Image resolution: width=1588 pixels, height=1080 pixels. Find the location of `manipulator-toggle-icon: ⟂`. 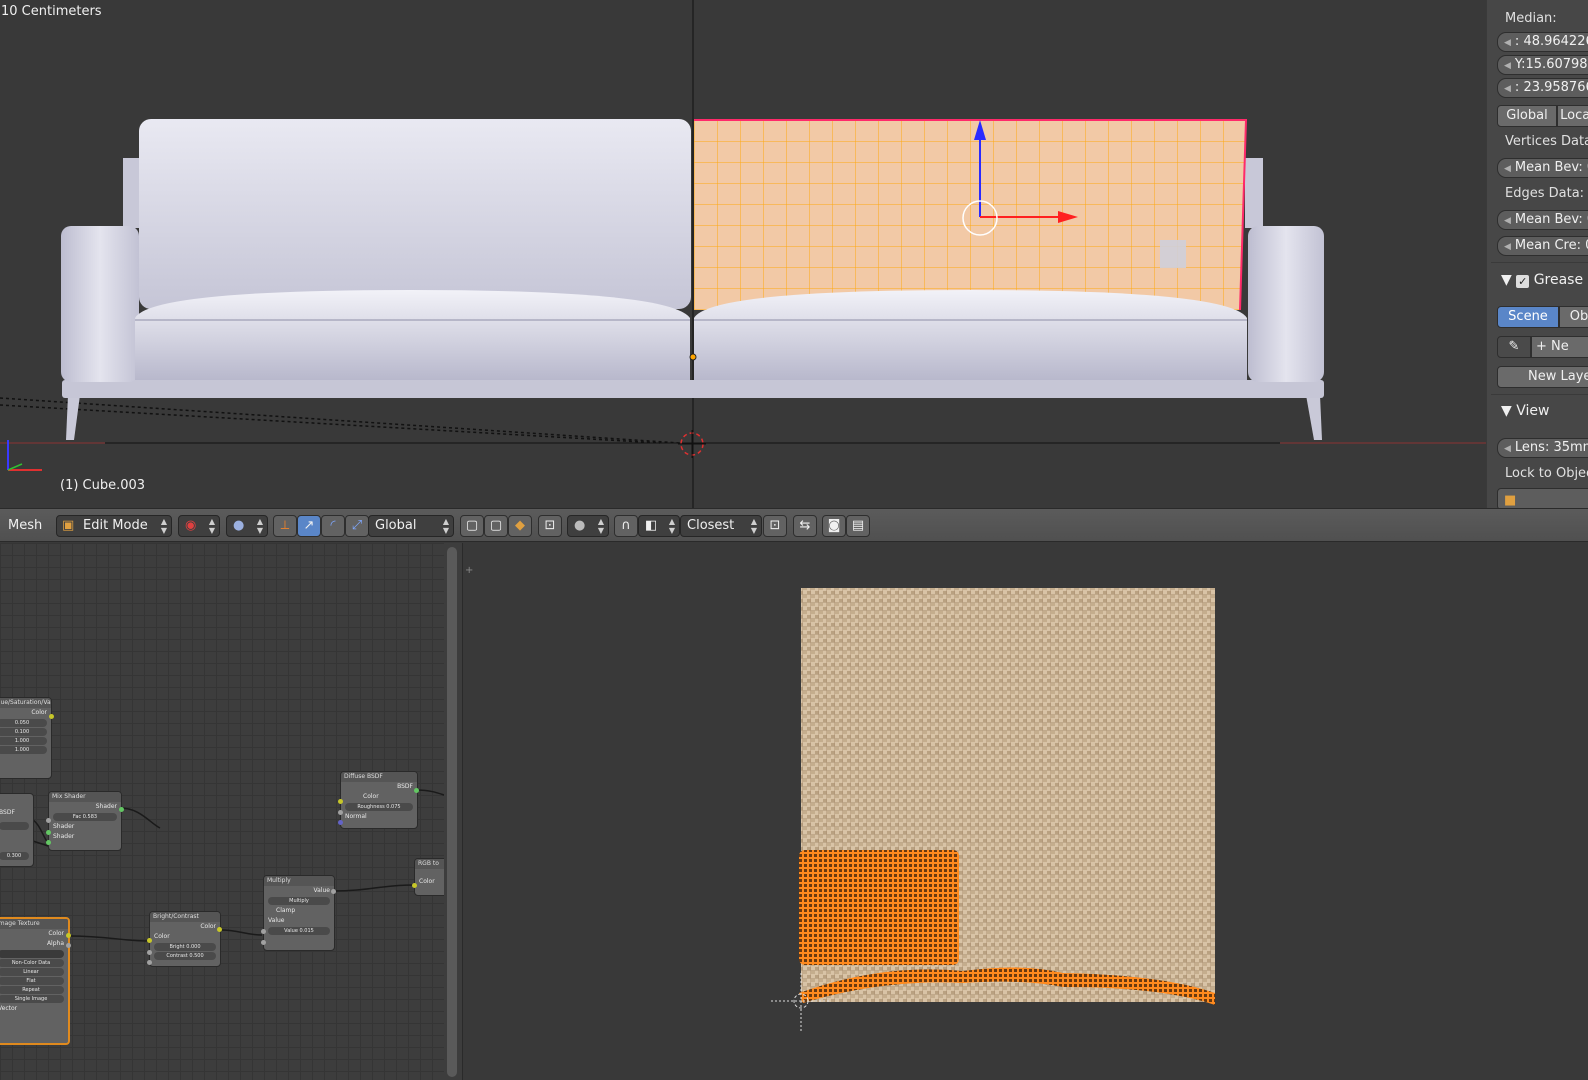

manipulator-toggle-icon: ⟂ is located at coordinates (285, 526).